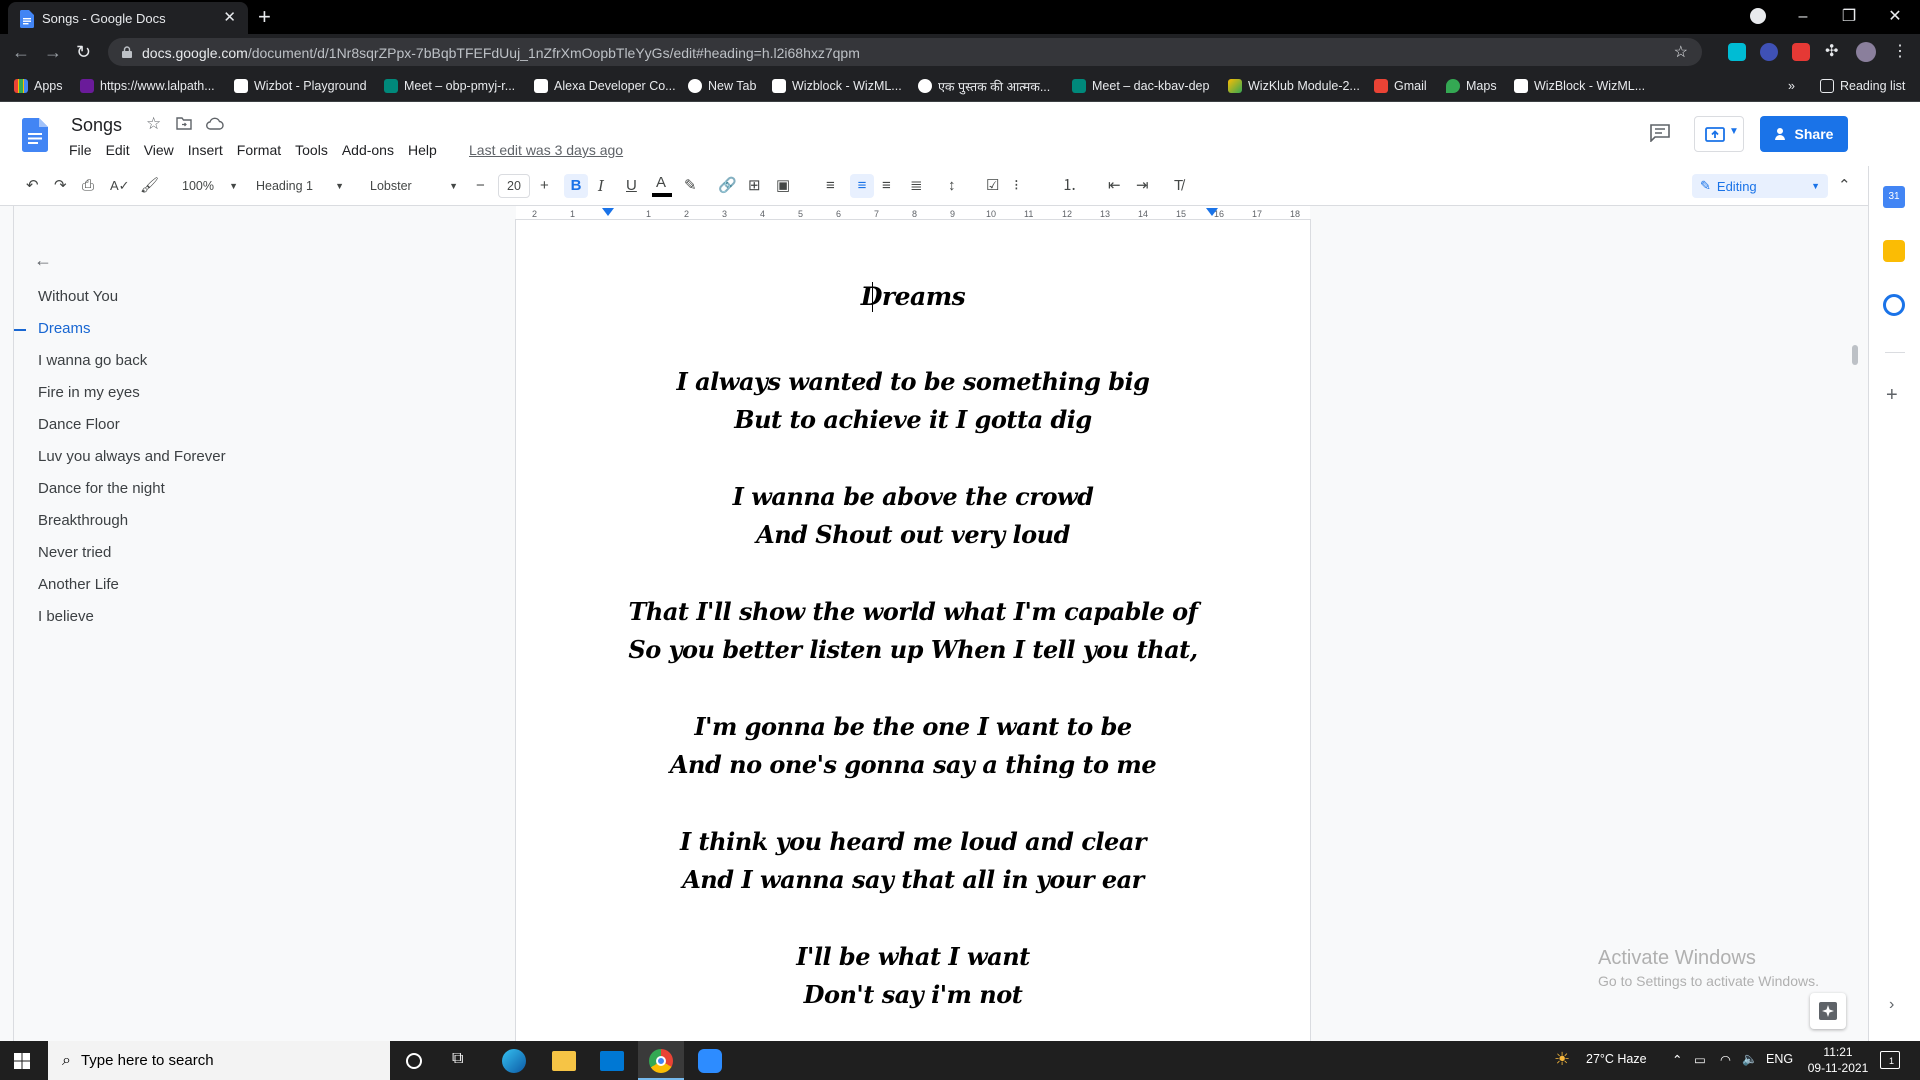 This screenshot has width=1920, height=1080. What do you see at coordinates (35, 135) in the screenshot?
I see `google-docs-logo-icon` at bounding box center [35, 135].